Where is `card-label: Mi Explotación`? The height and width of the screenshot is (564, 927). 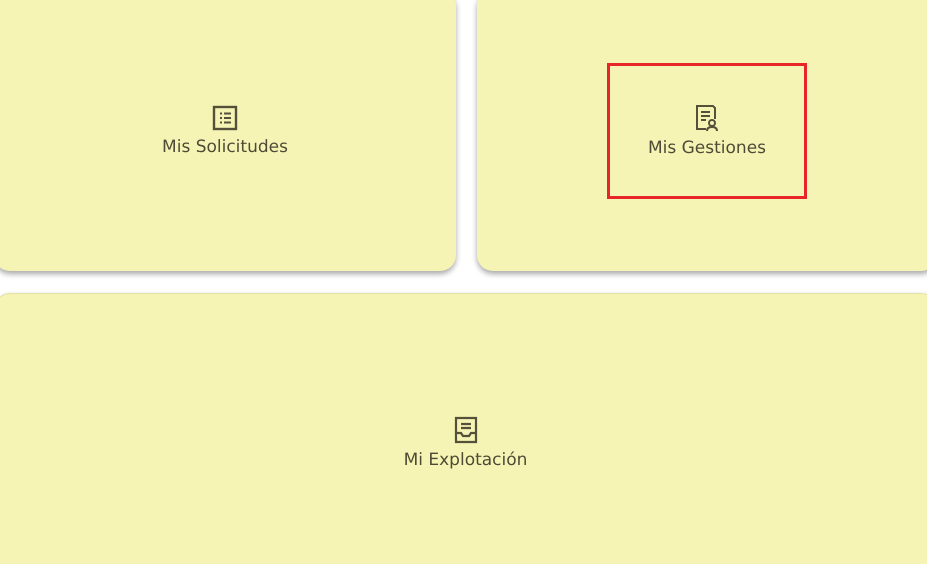
card-label: Mi Explotación is located at coordinates (466, 460).